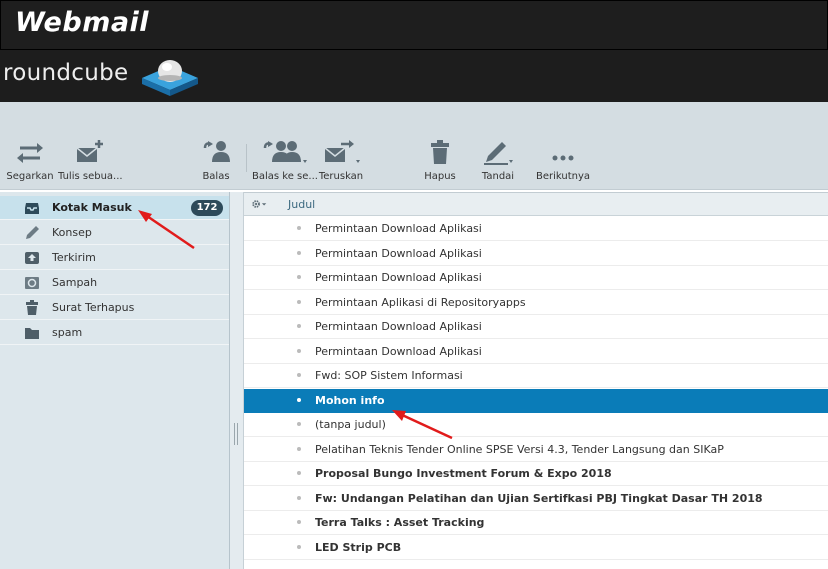 The height and width of the screenshot is (569, 828). What do you see at coordinates (30, 153) in the screenshot?
I see `refresh-icon` at bounding box center [30, 153].